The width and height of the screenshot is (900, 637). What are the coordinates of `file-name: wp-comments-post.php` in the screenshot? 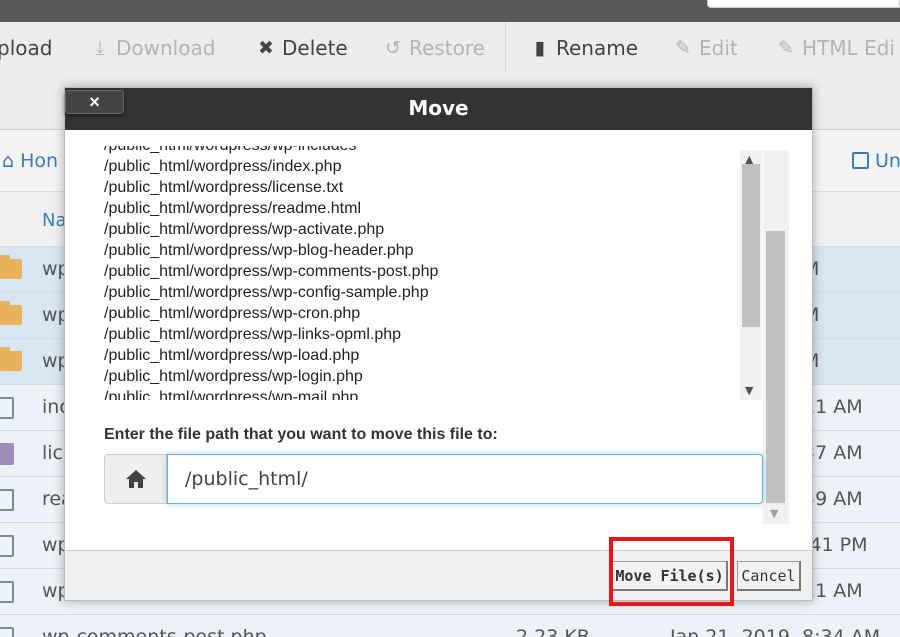 It's located at (154, 631).